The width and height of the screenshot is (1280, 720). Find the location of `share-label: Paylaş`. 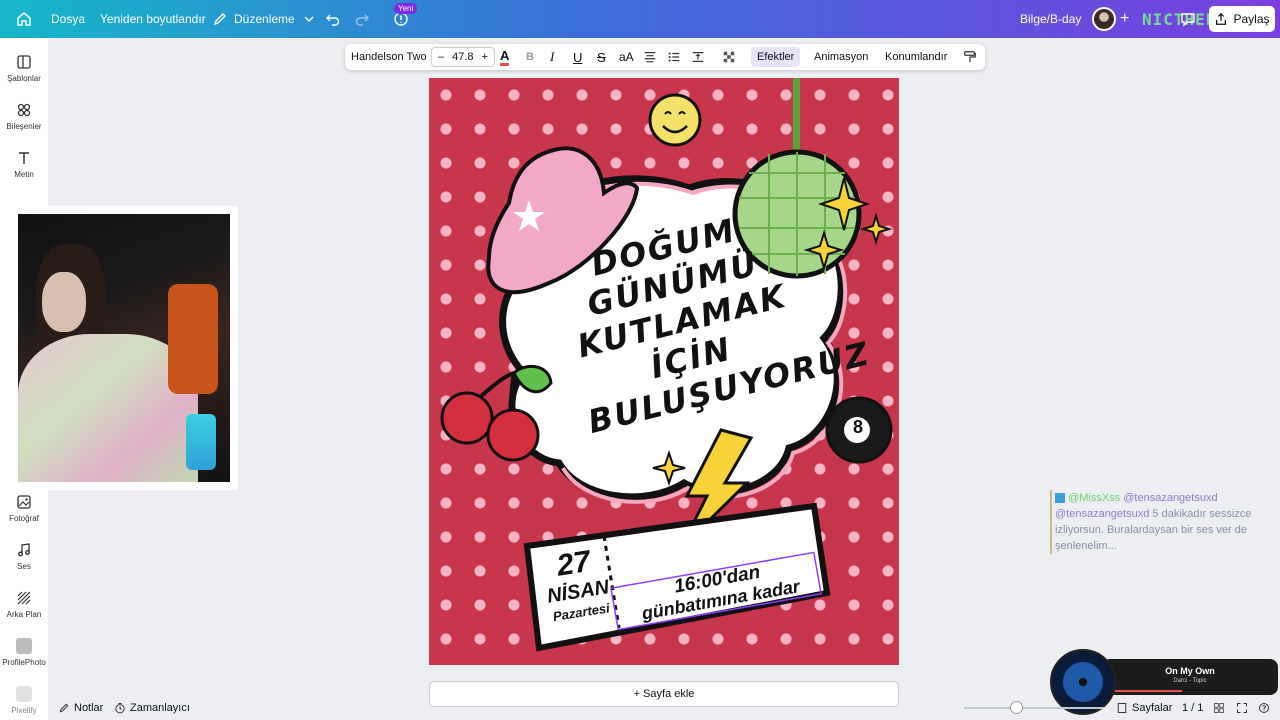

share-label: Paylaş is located at coordinates (1251, 19).